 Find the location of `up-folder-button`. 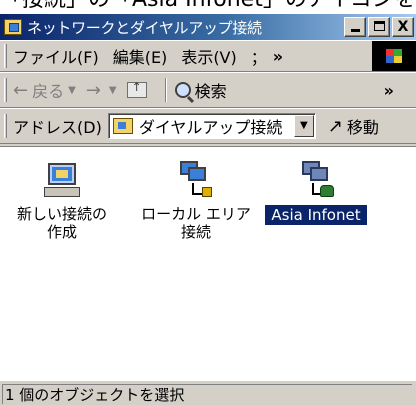

up-folder-button is located at coordinates (136, 89).